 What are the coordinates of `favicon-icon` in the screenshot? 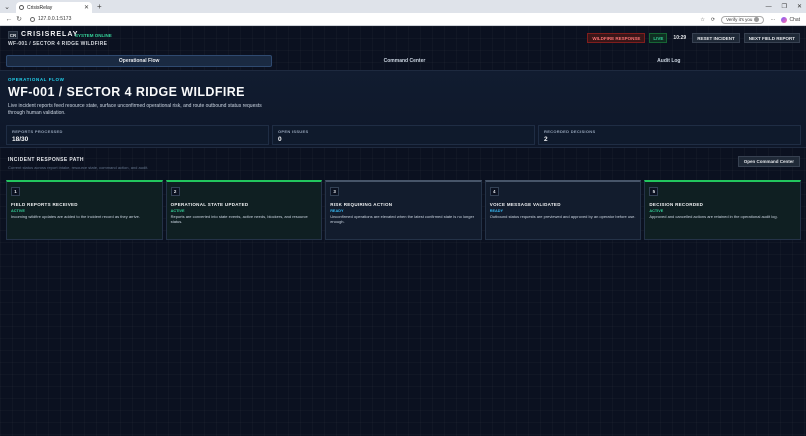 It's located at (21, 7).